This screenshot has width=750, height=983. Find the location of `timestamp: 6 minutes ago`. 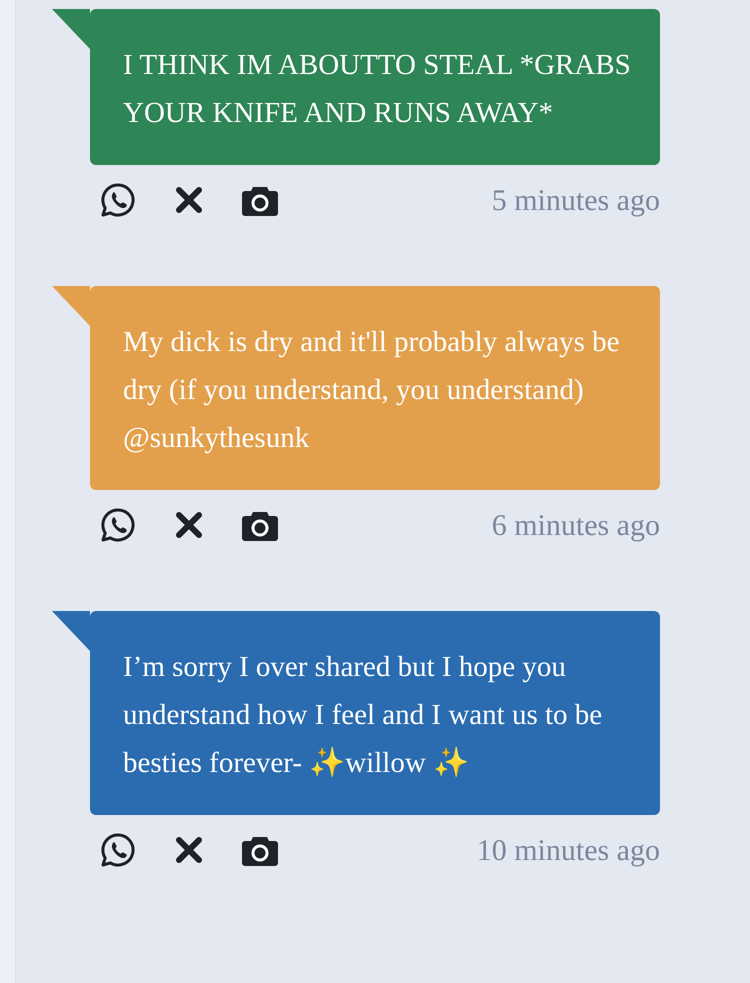

timestamp: 6 minutes ago is located at coordinates (576, 526).